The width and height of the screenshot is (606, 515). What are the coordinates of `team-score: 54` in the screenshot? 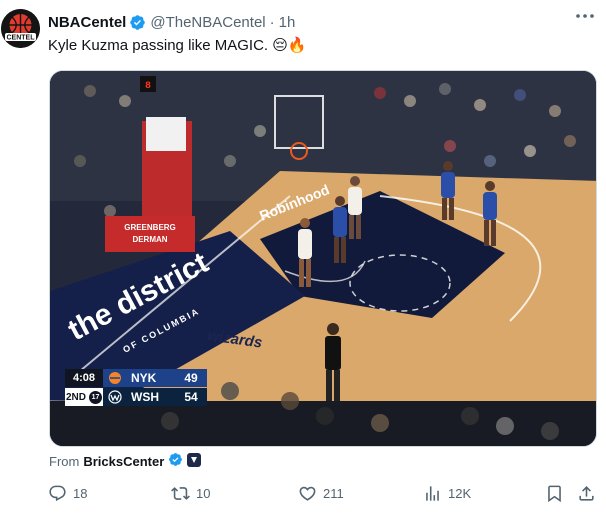 It's located at (191, 397).